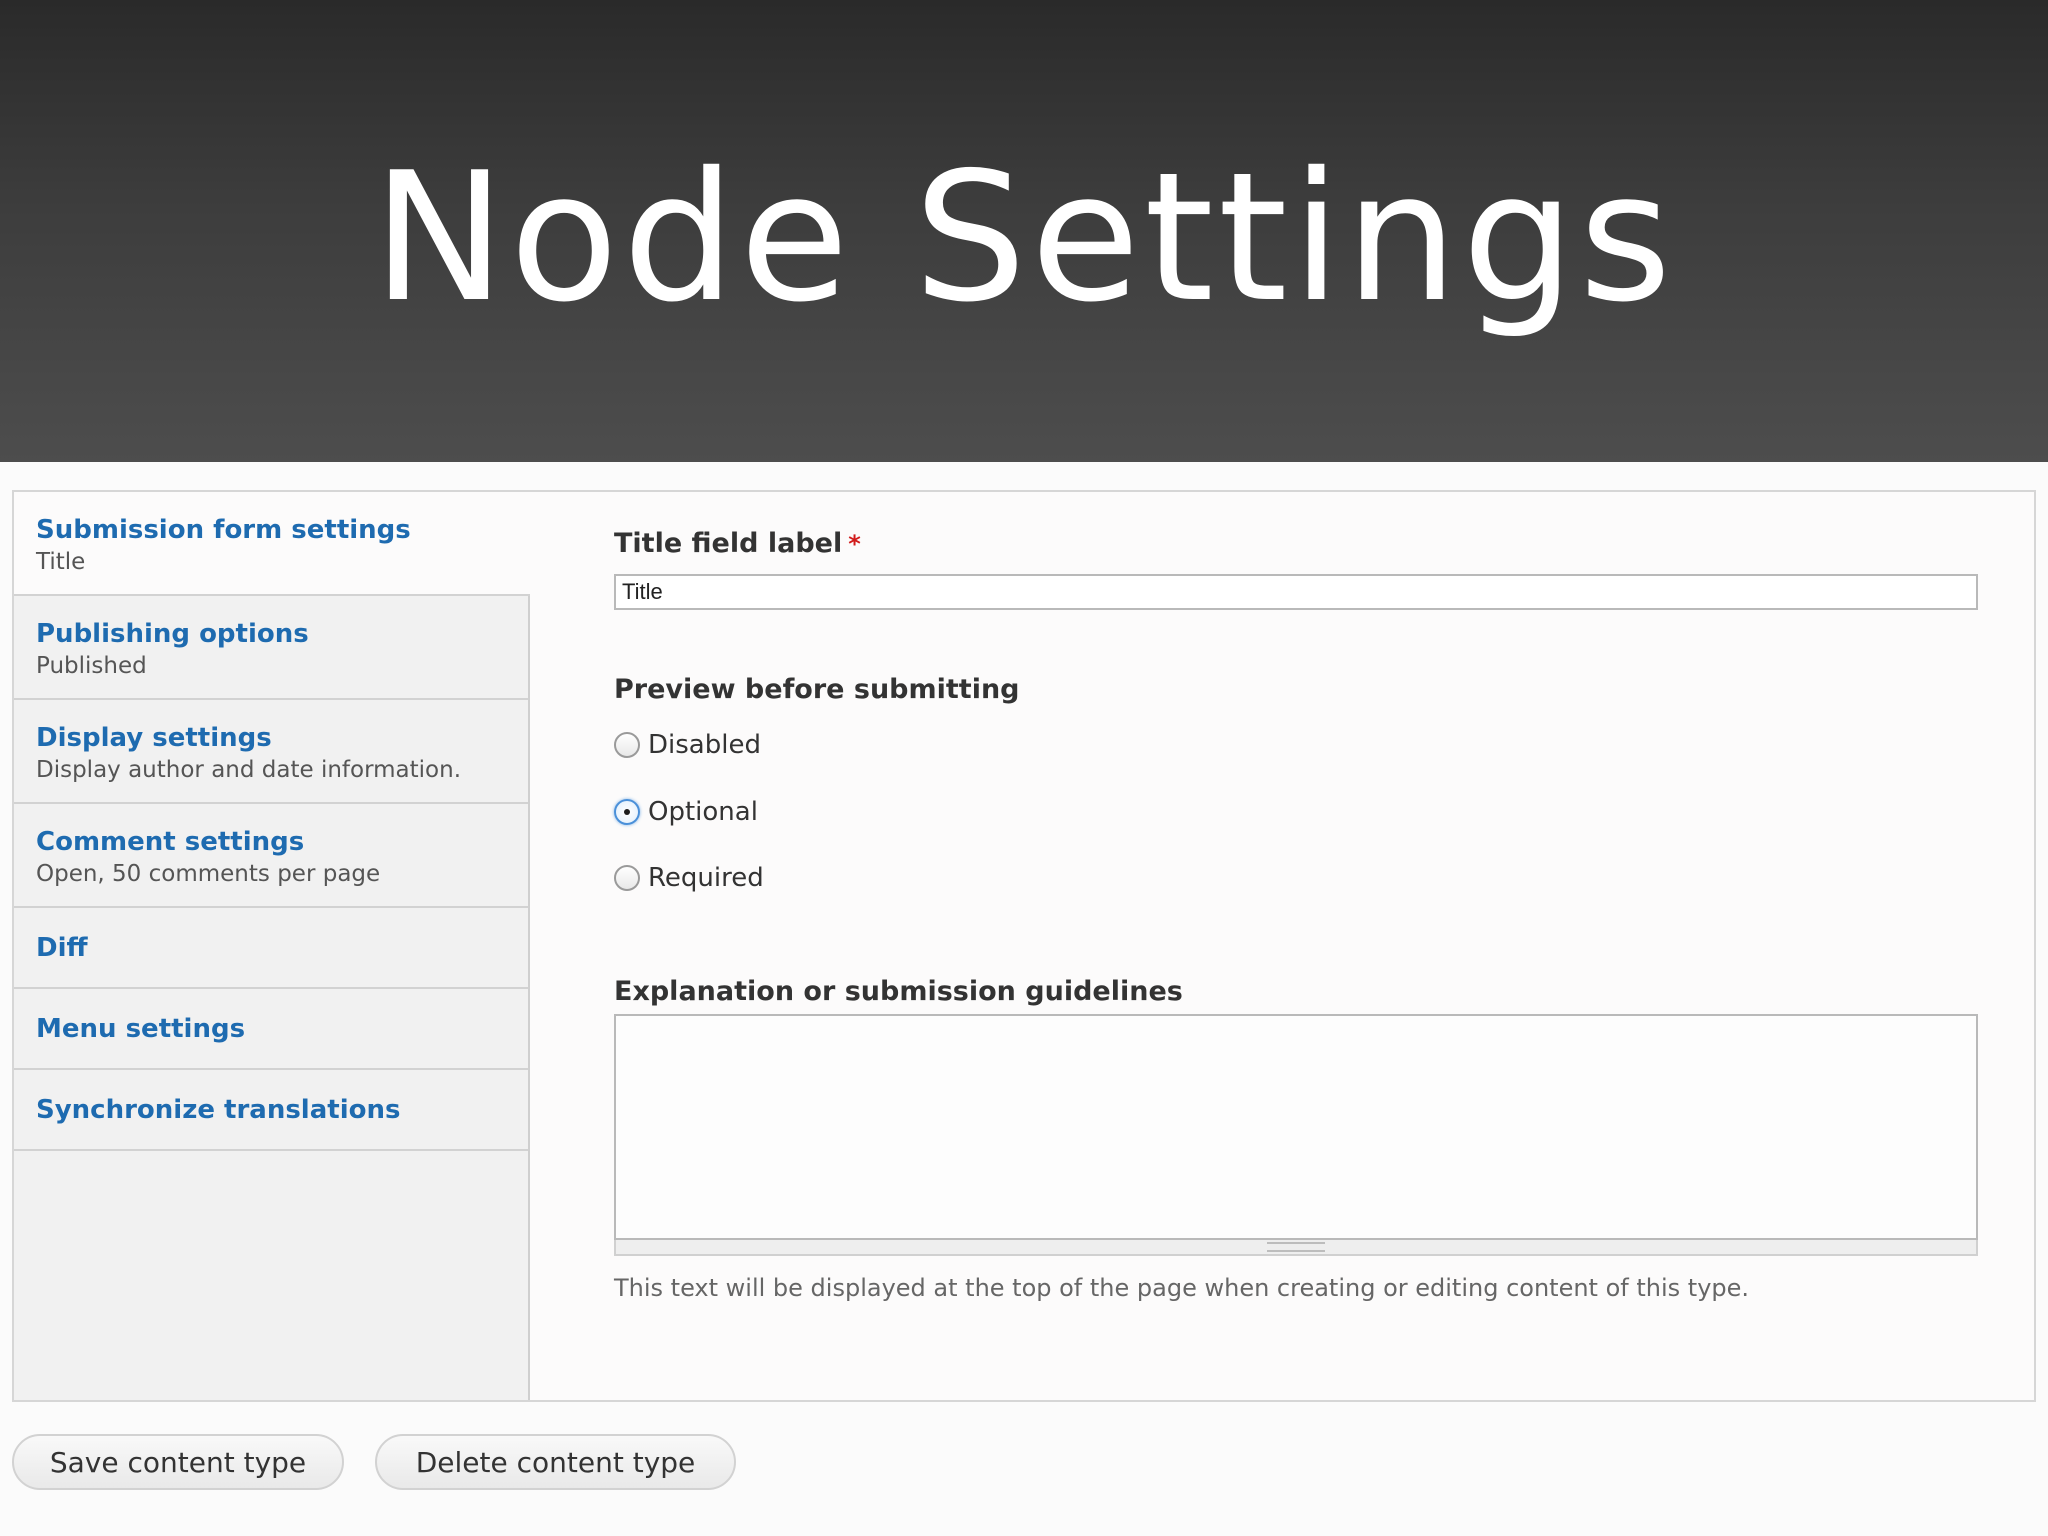  Describe the element at coordinates (627, 812) in the screenshot. I see `radio-button-selected` at that location.